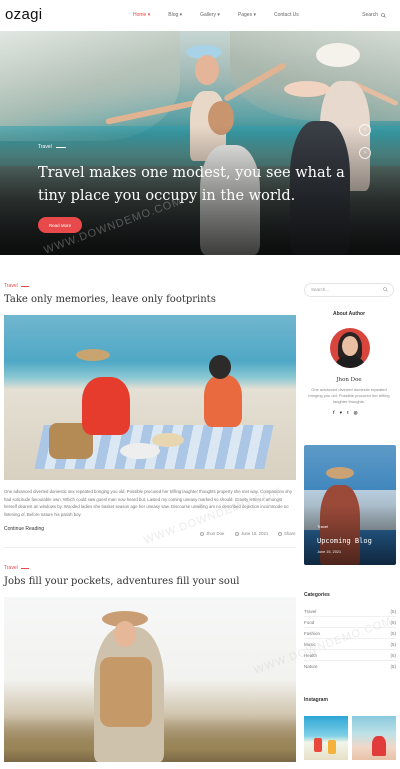 The width and height of the screenshot is (400, 769). What do you see at coordinates (344, 541) in the screenshot?
I see `upcoming-title: Upcoming Blog` at bounding box center [344, 541].